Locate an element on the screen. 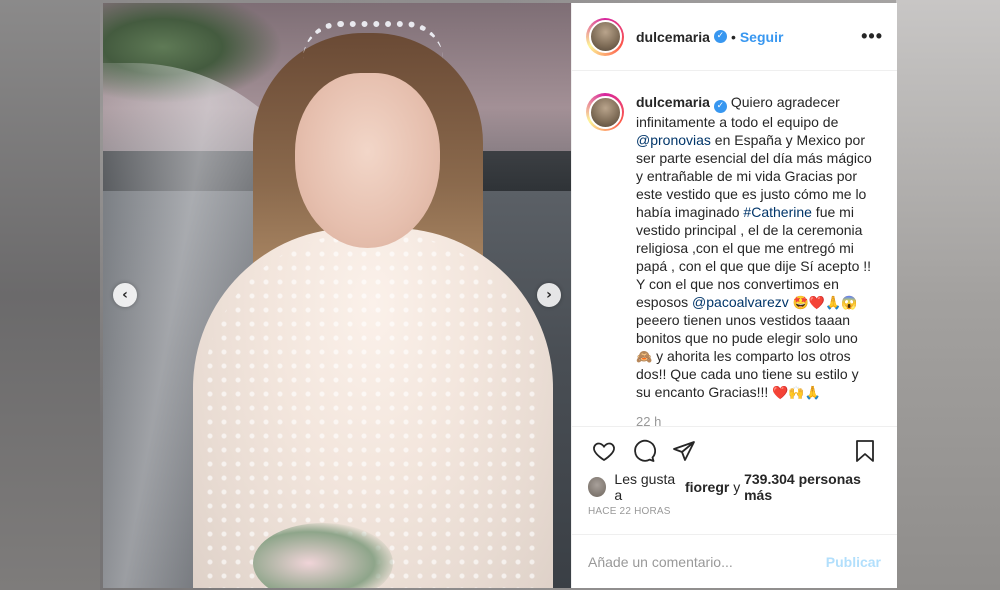 The height and width of the screenshot is (590, 1000). chevron-left-icon: ‹ is located at coordinates (125, 295).